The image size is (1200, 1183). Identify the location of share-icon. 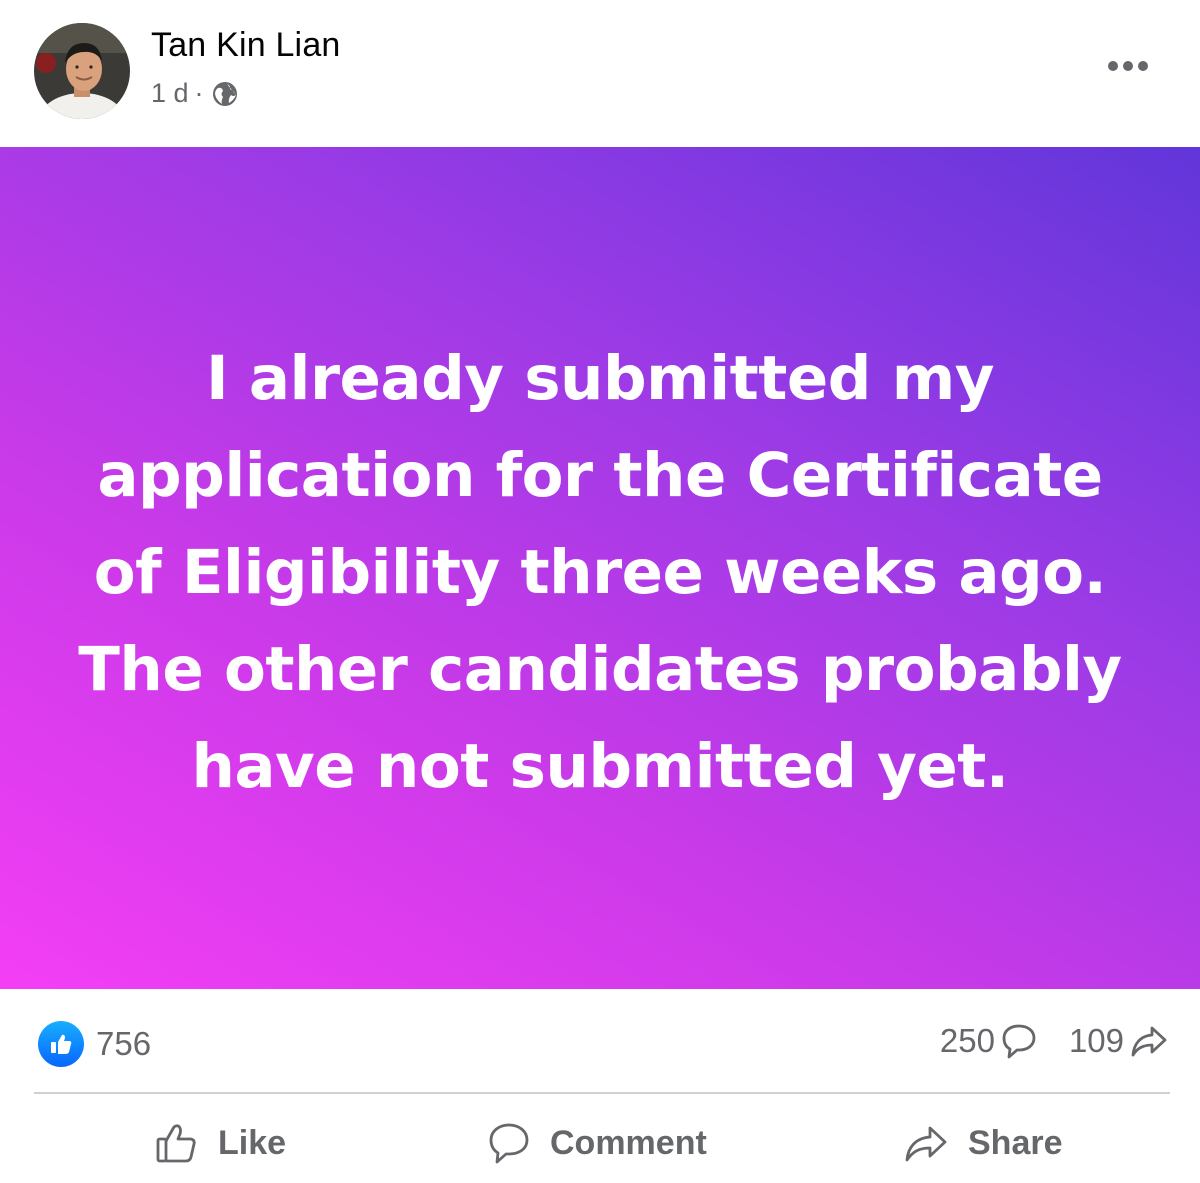
(926, 1144).